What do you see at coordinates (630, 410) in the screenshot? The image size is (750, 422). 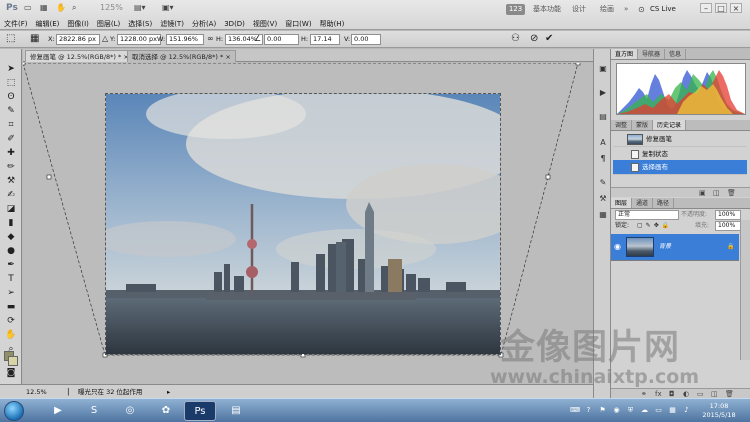 I see `tray-shield-icon: ⛨` at bounding box center [630, 410].